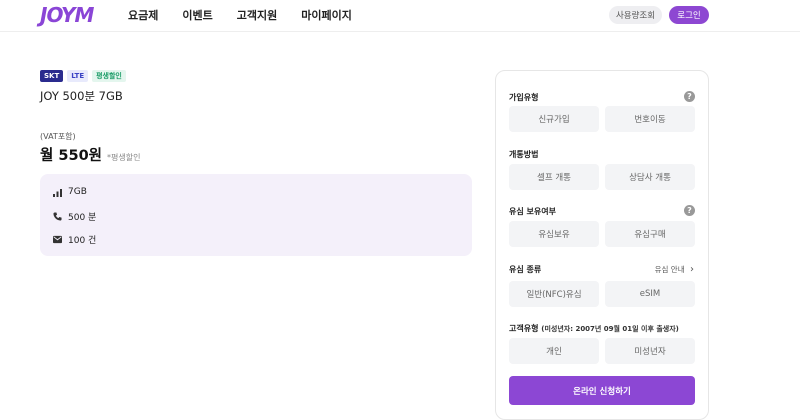  What do you see at coordinates (554, 351) in the screenshot?
I see `option-individual: 개인` at bounding box center [554, 351].